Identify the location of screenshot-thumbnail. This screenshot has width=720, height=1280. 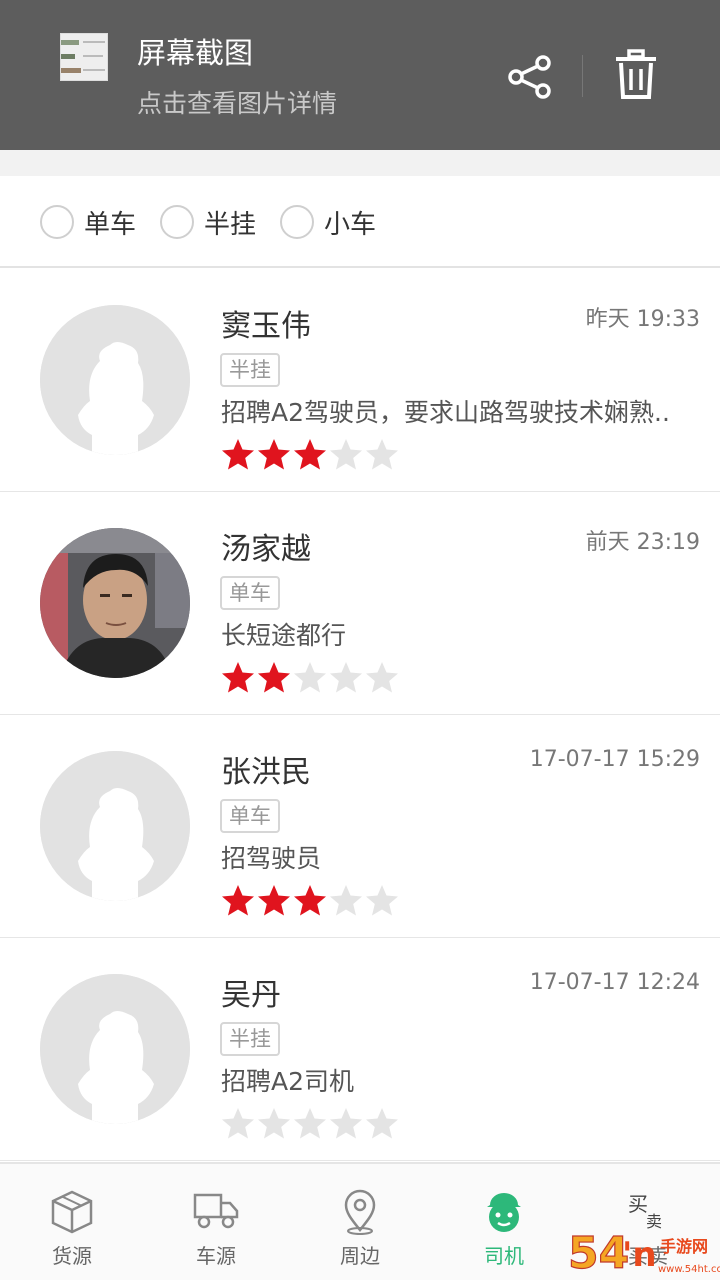
(84, 57).